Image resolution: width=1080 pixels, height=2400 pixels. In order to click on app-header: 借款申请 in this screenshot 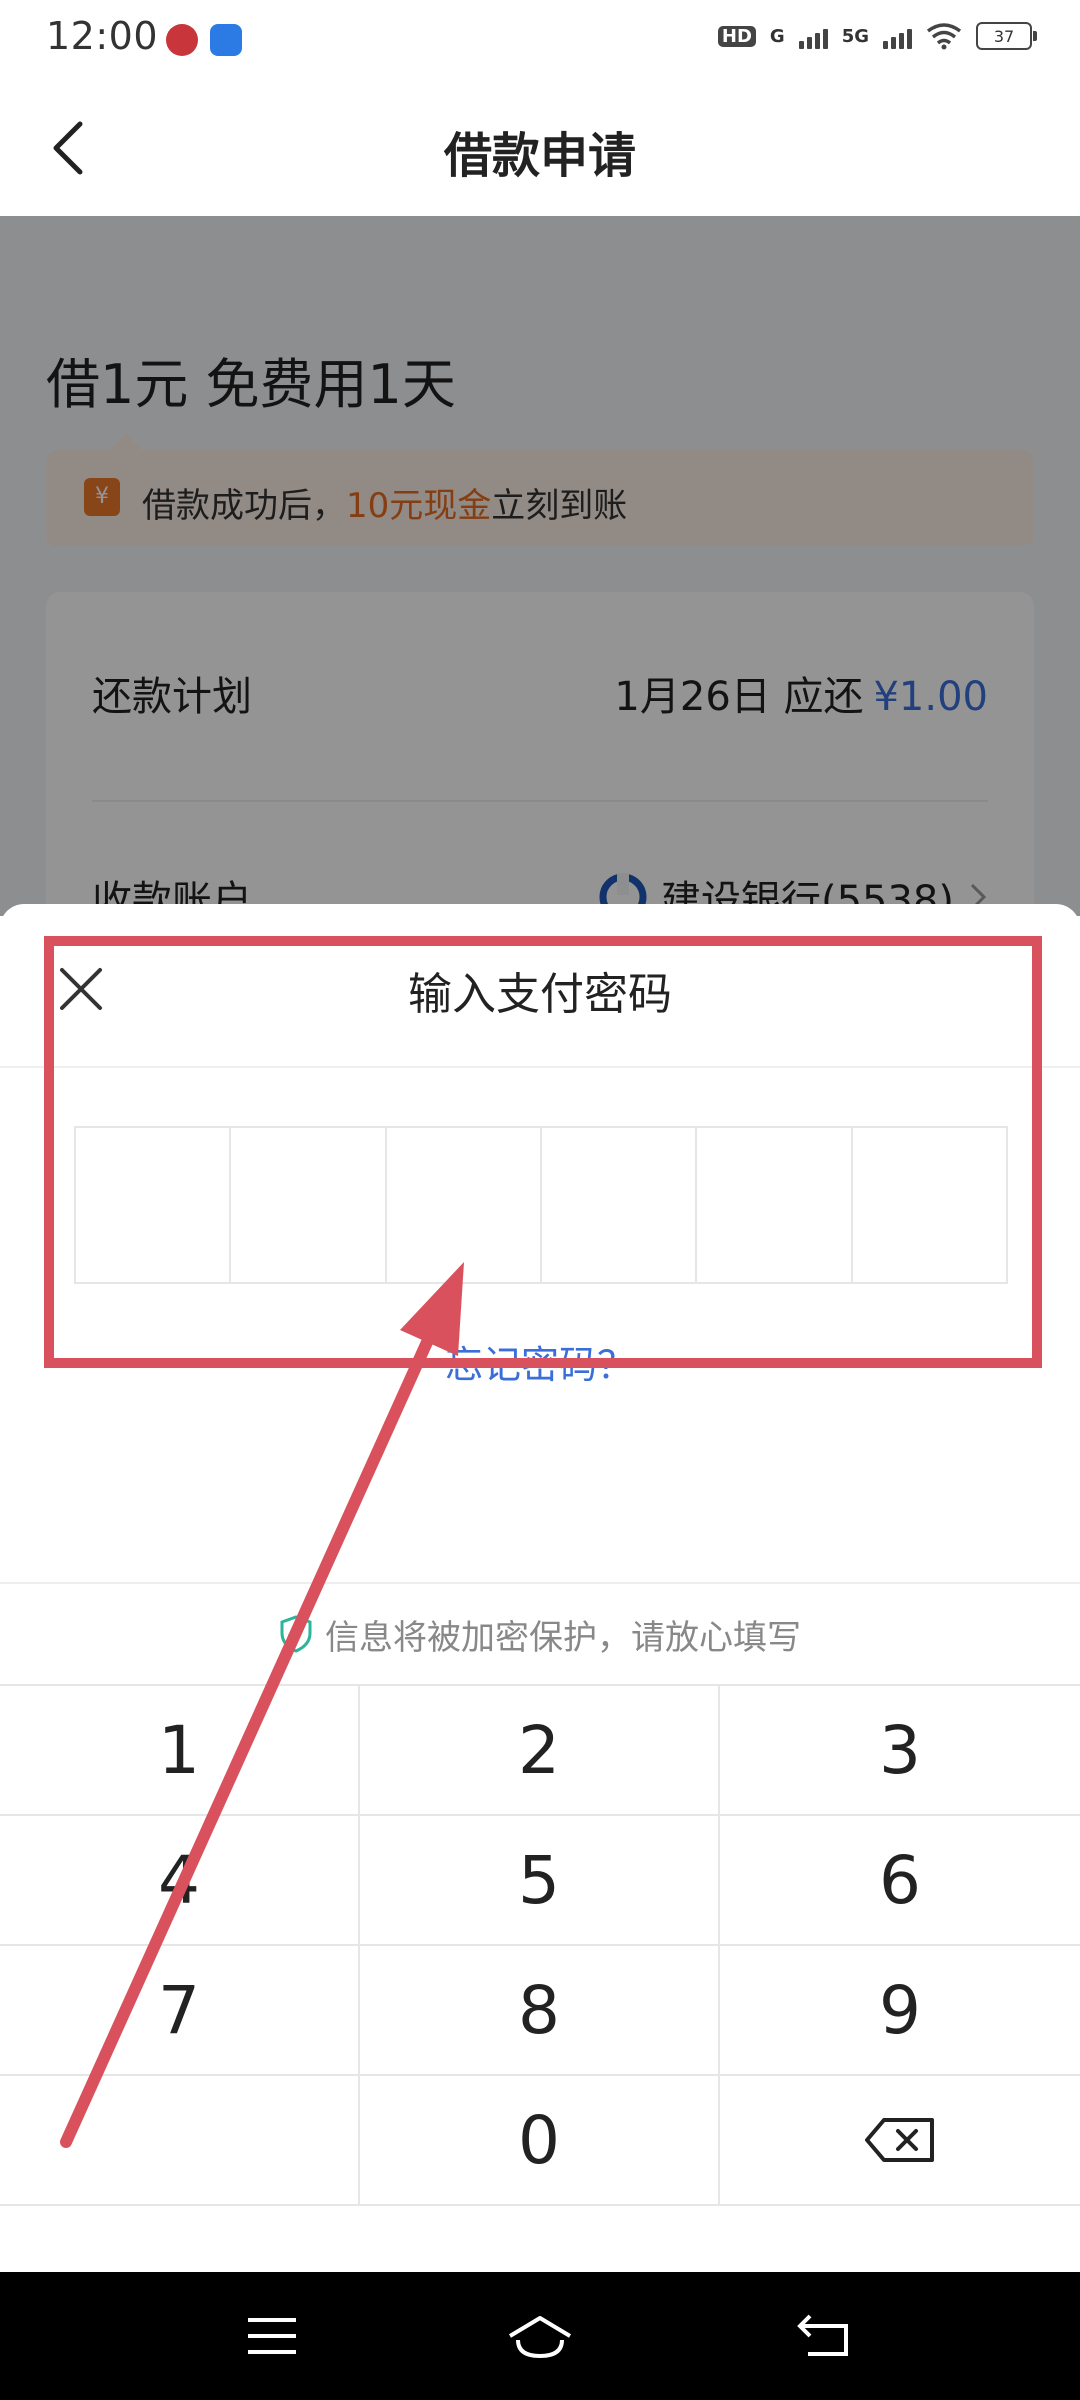, I will do `click(540, 148)`.